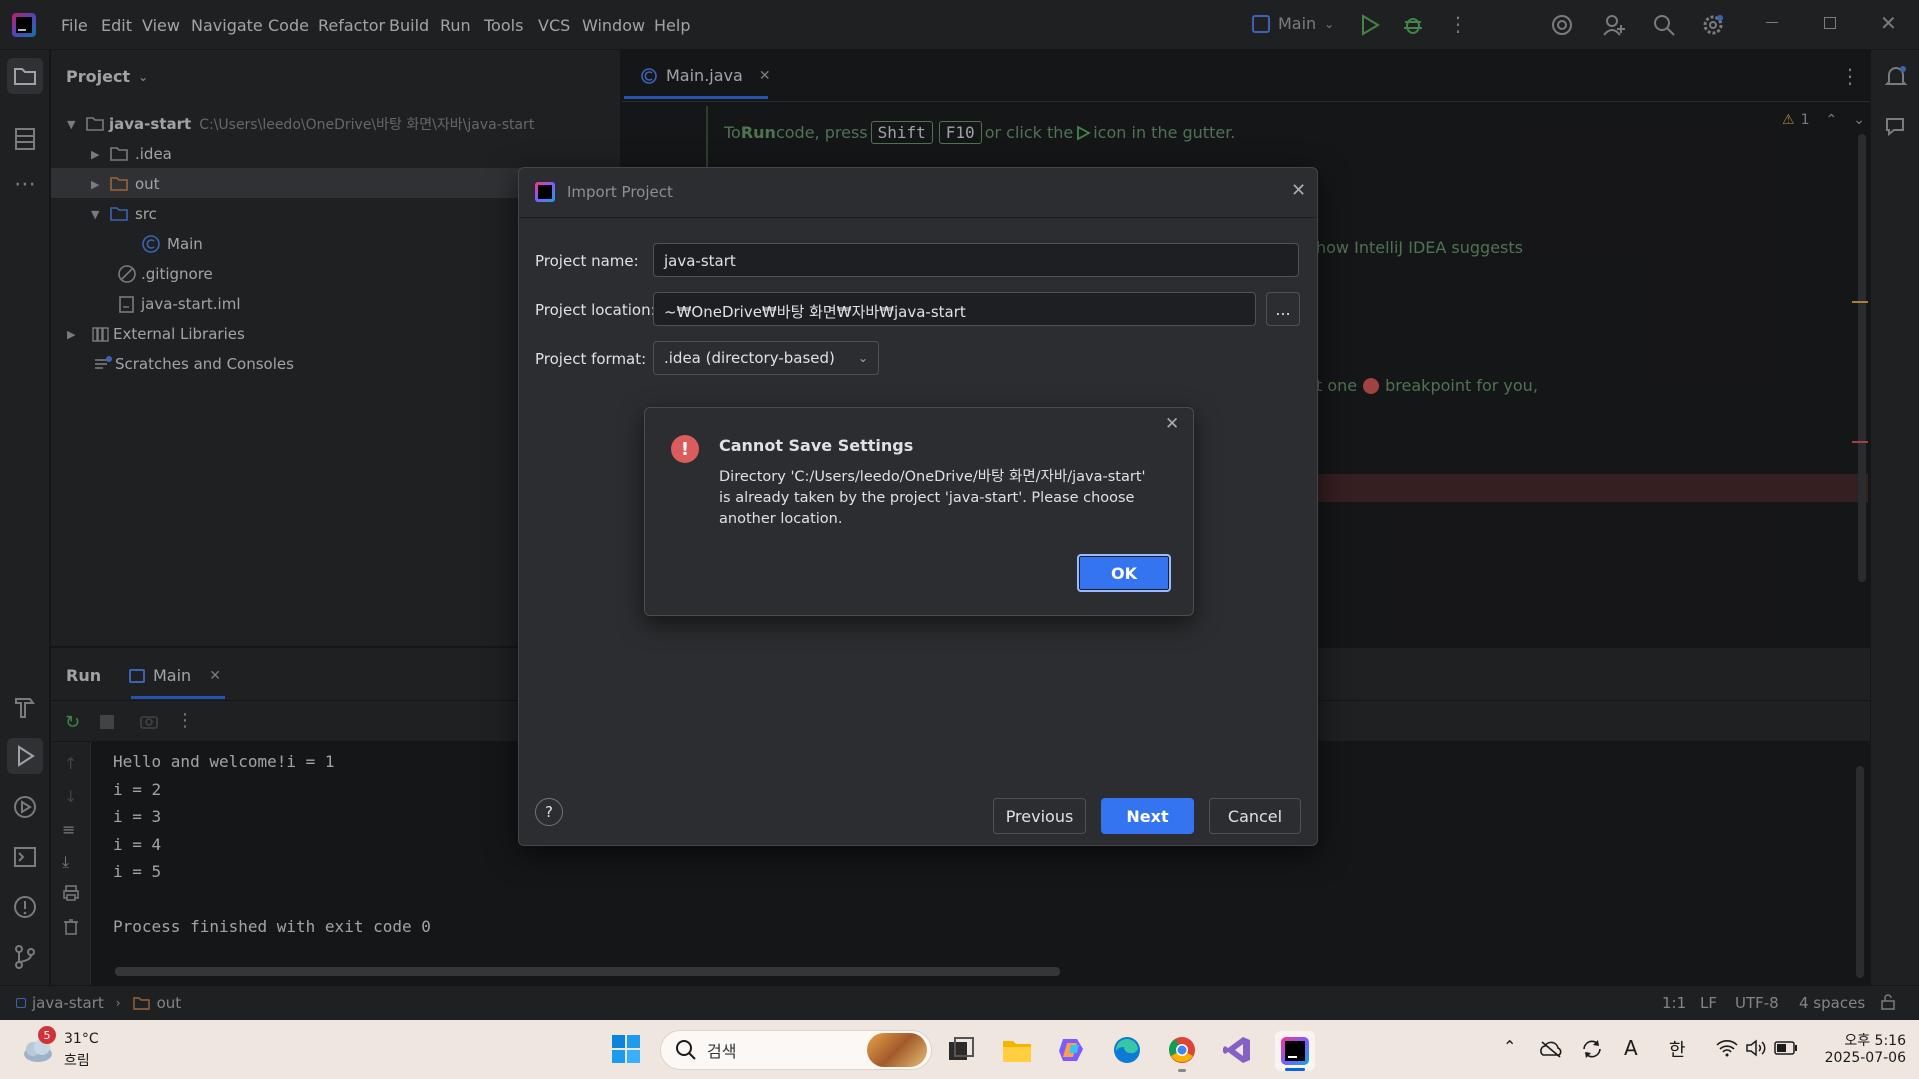  I want to click on task-view-icon, so click(961, 1050).